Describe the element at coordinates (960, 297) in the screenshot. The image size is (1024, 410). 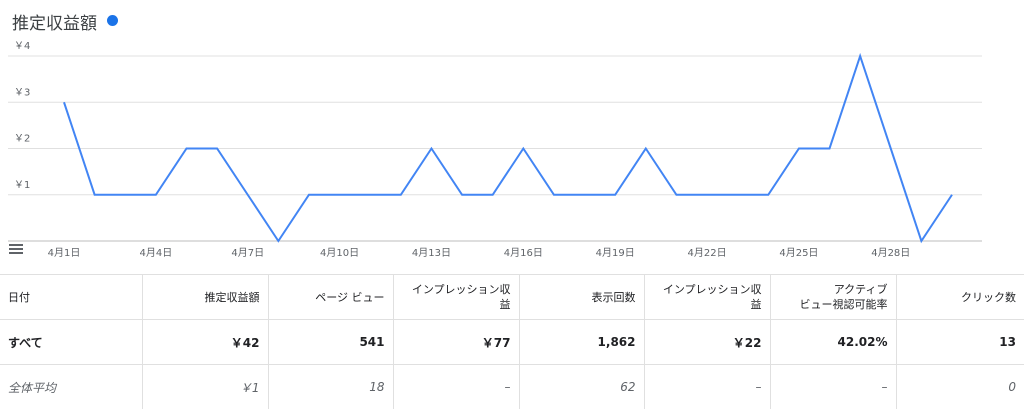
I see `column-header: クリック数` at that location.